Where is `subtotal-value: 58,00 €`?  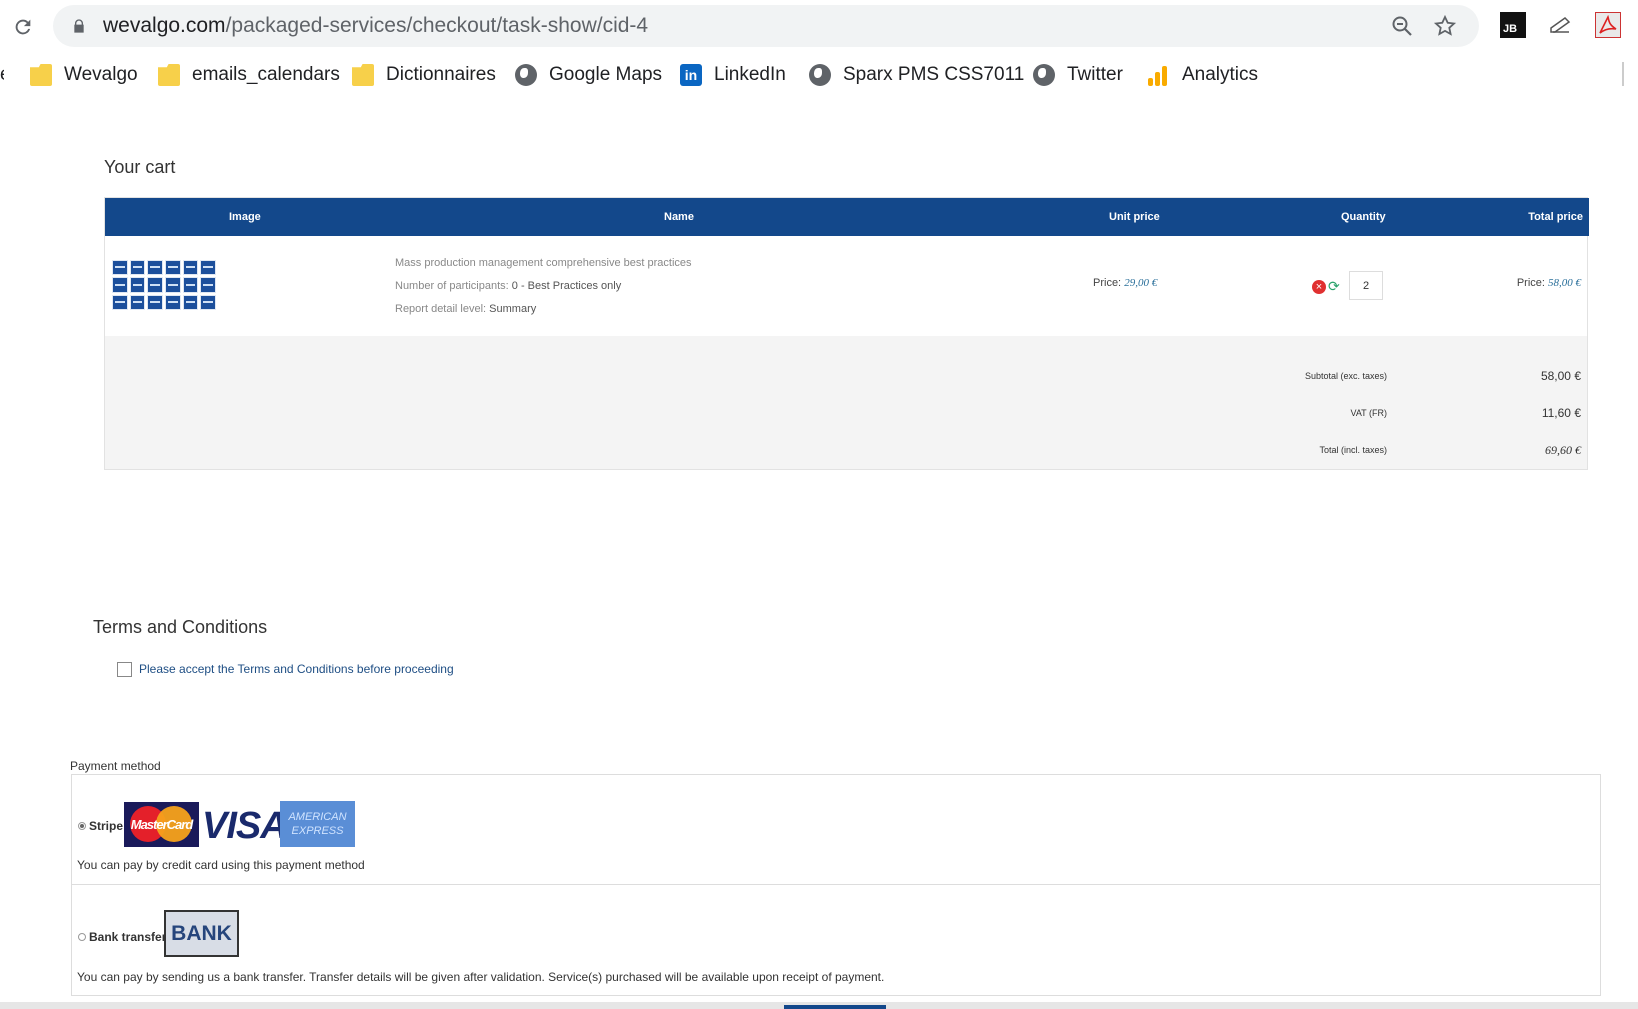
subtotal-value: 58,00 € is located at coordinates (1560, 376).